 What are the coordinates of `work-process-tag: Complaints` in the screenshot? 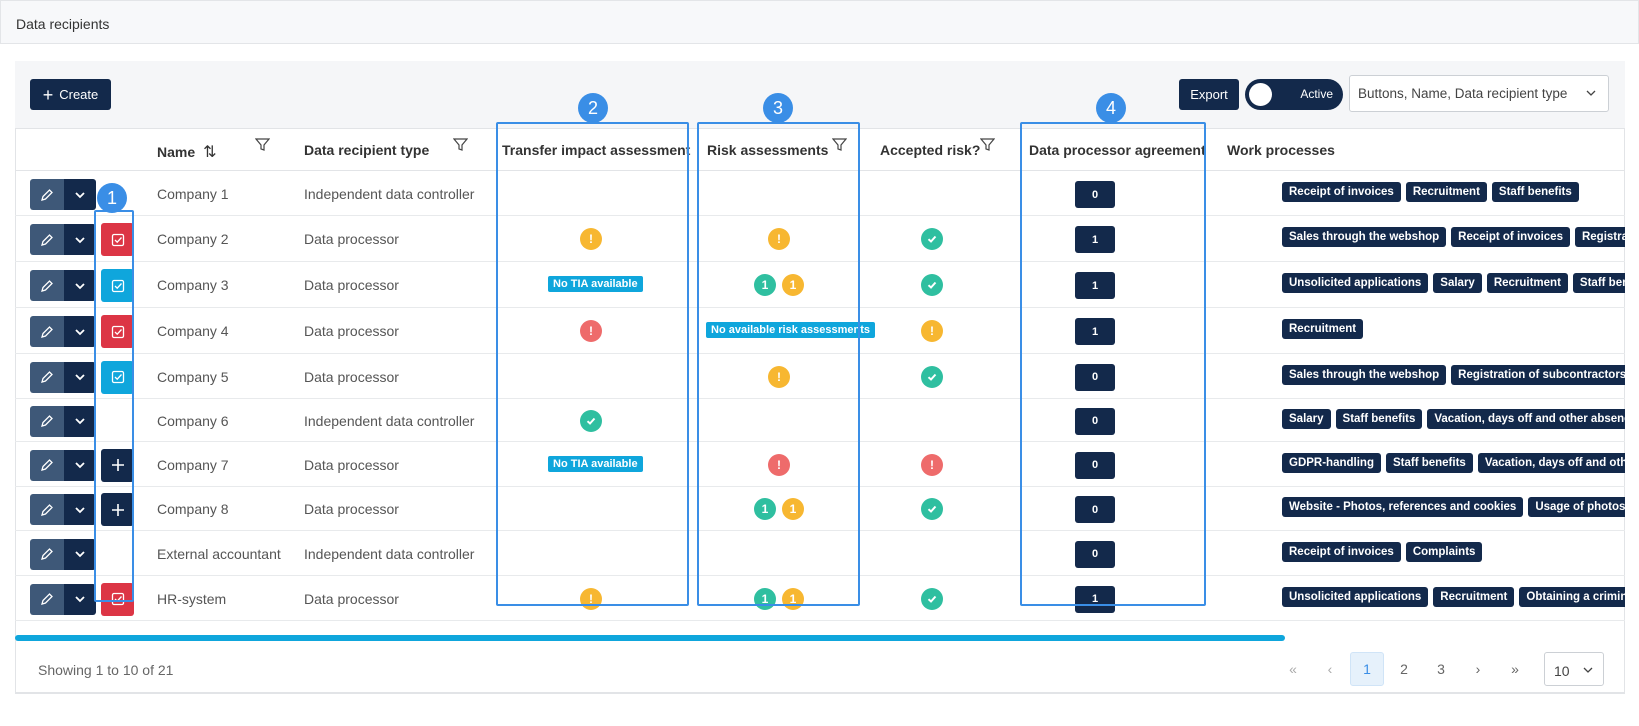 It's located at (1444, 551).